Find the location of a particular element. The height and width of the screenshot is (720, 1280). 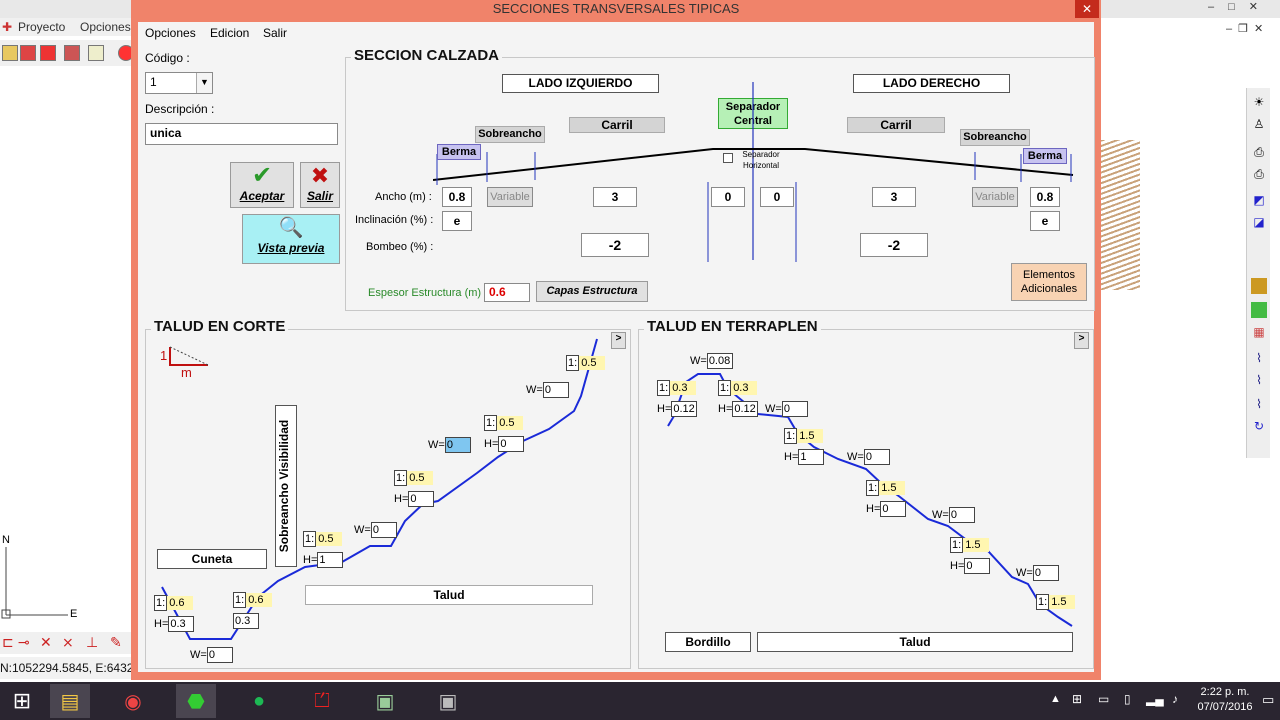

cuneta-w-value: 0 is located at coordinates (219, 655).